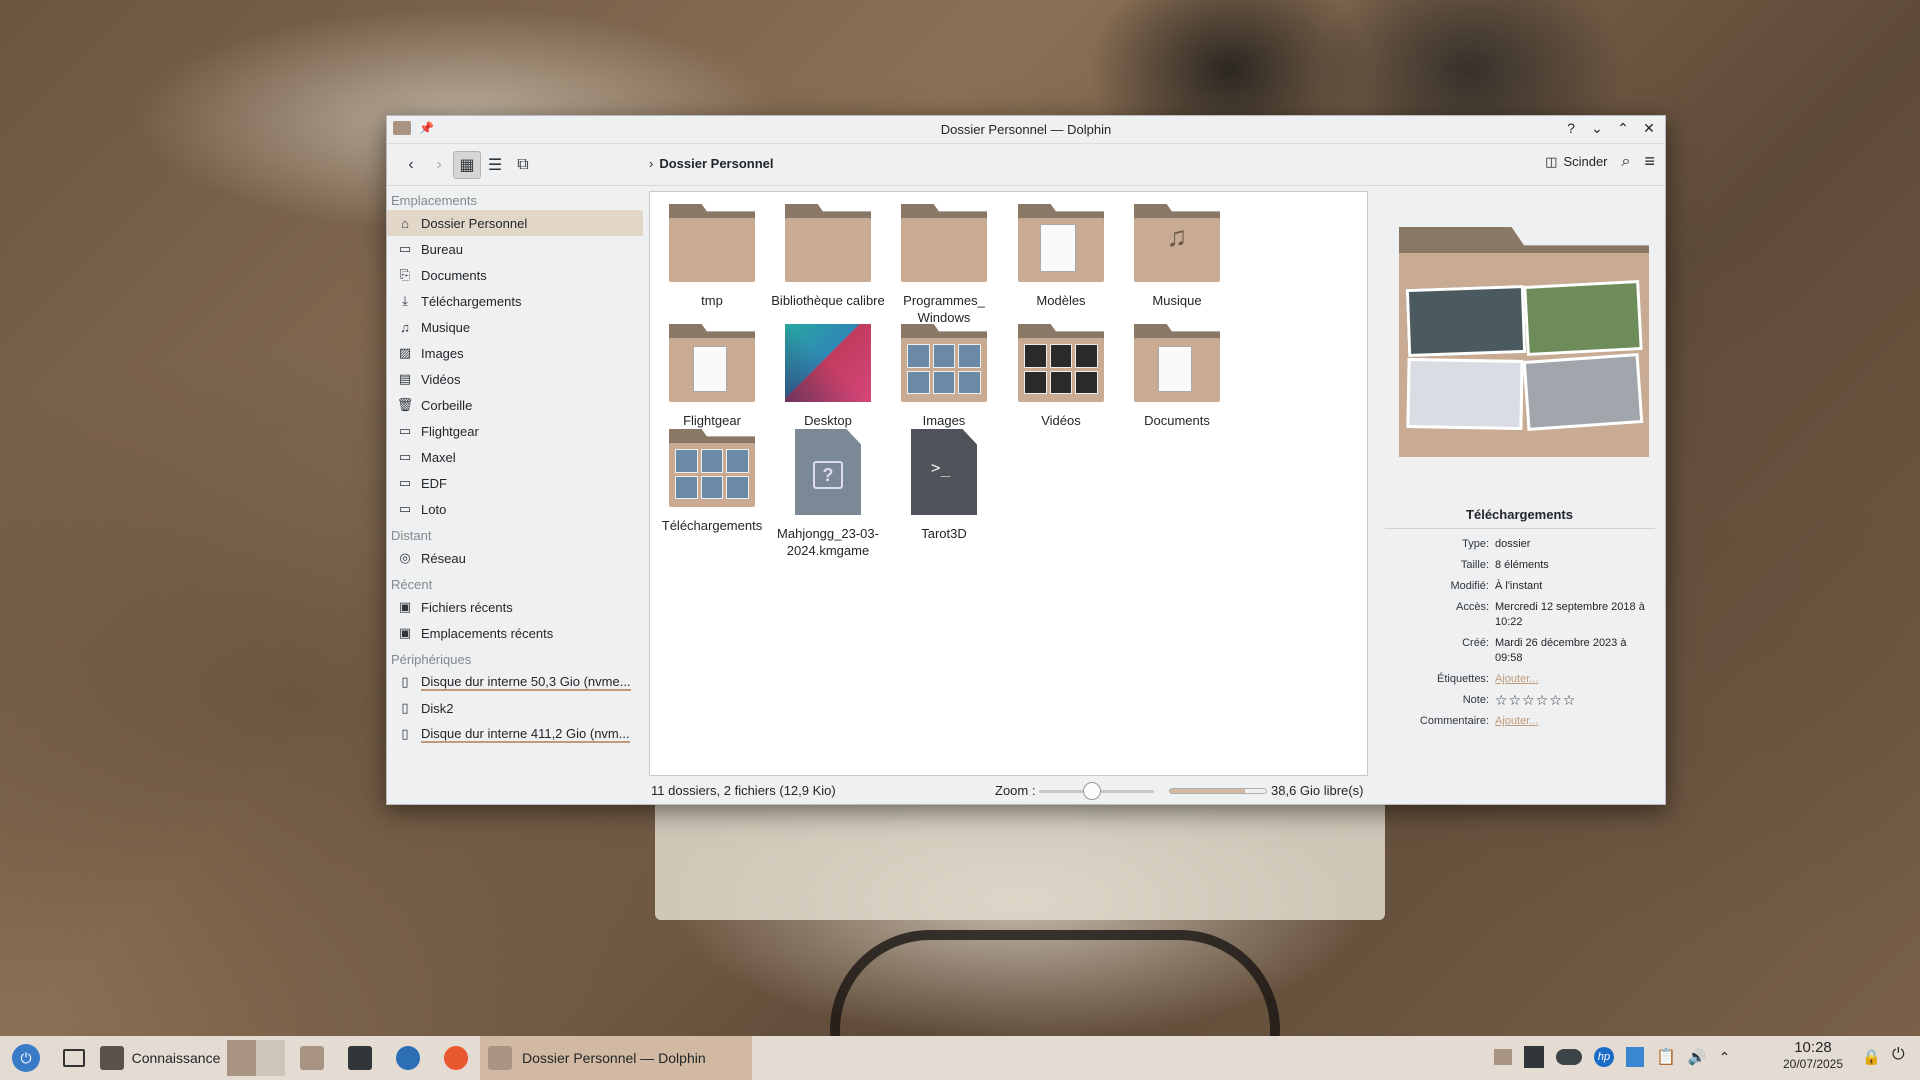 The image size is (1920, 1080). Describe the element at coordinates (1519, 544) in the screenshot. I see `info-row: Type: dossier` at that location.